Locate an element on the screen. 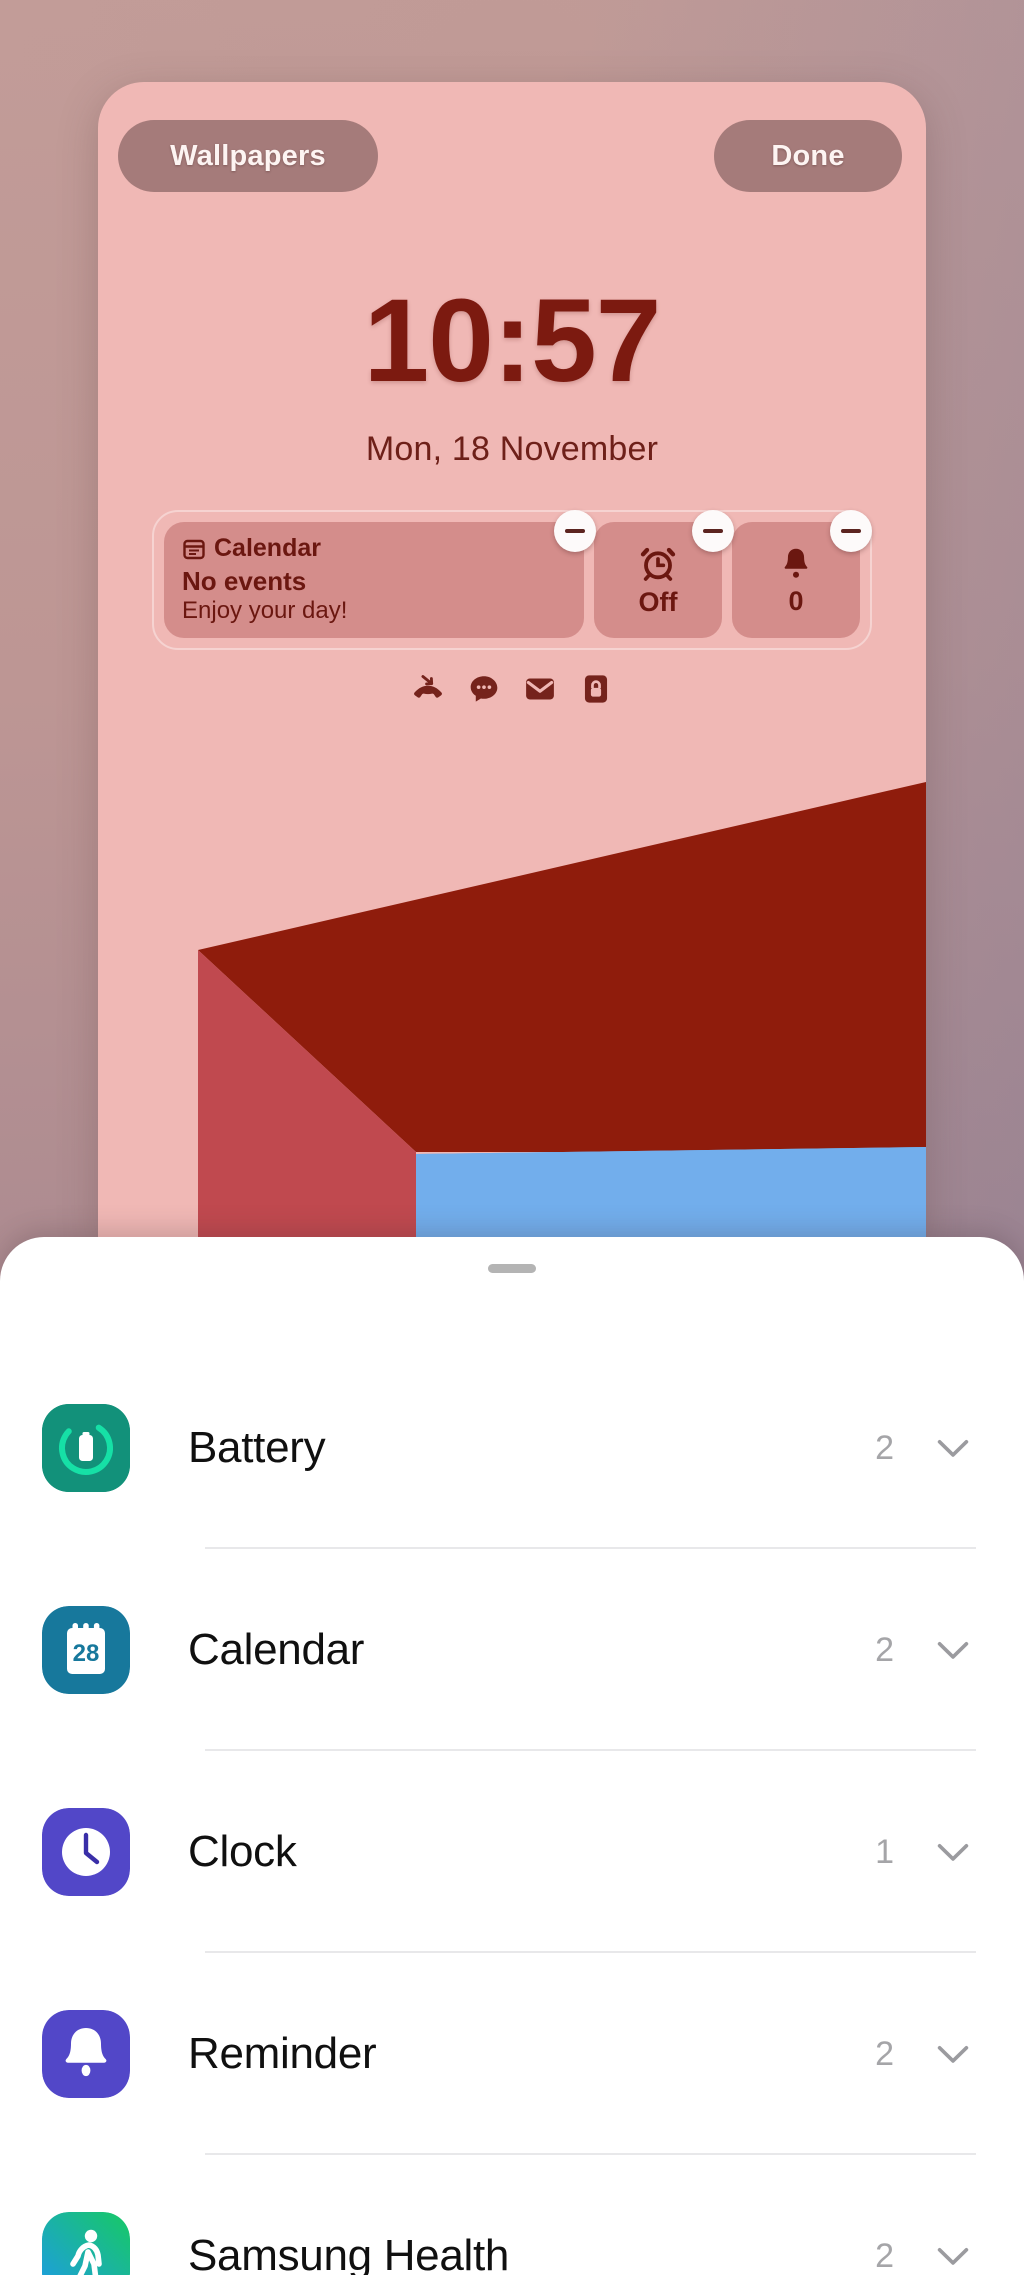  reminder-bell-icon is located at coordinates (86, 2054).